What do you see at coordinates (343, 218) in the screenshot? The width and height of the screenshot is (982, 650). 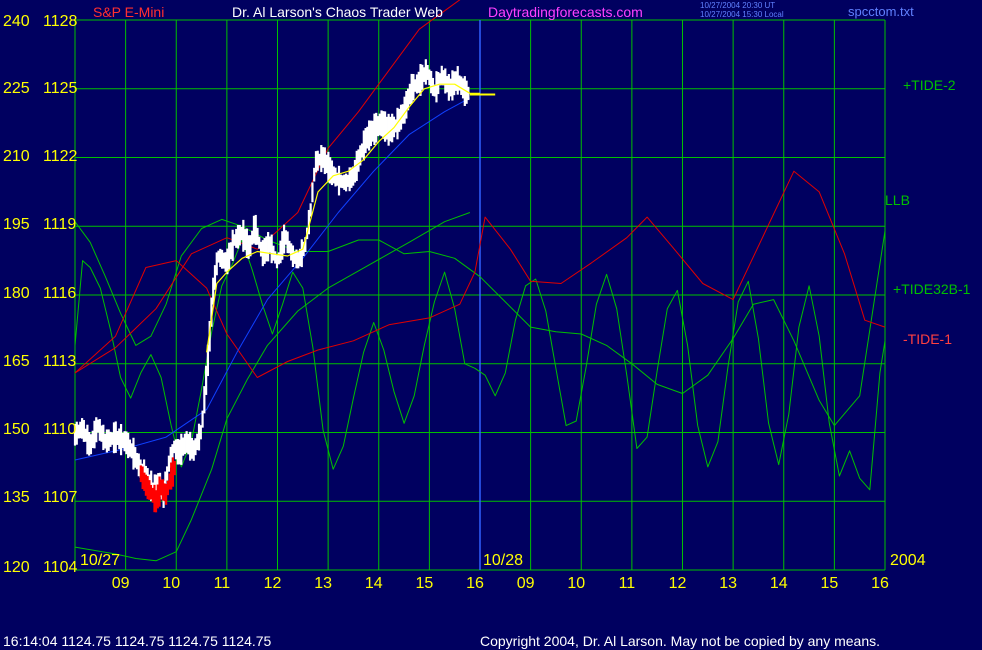 I see `yellow-ma-series` at bounding box center [343, 218].